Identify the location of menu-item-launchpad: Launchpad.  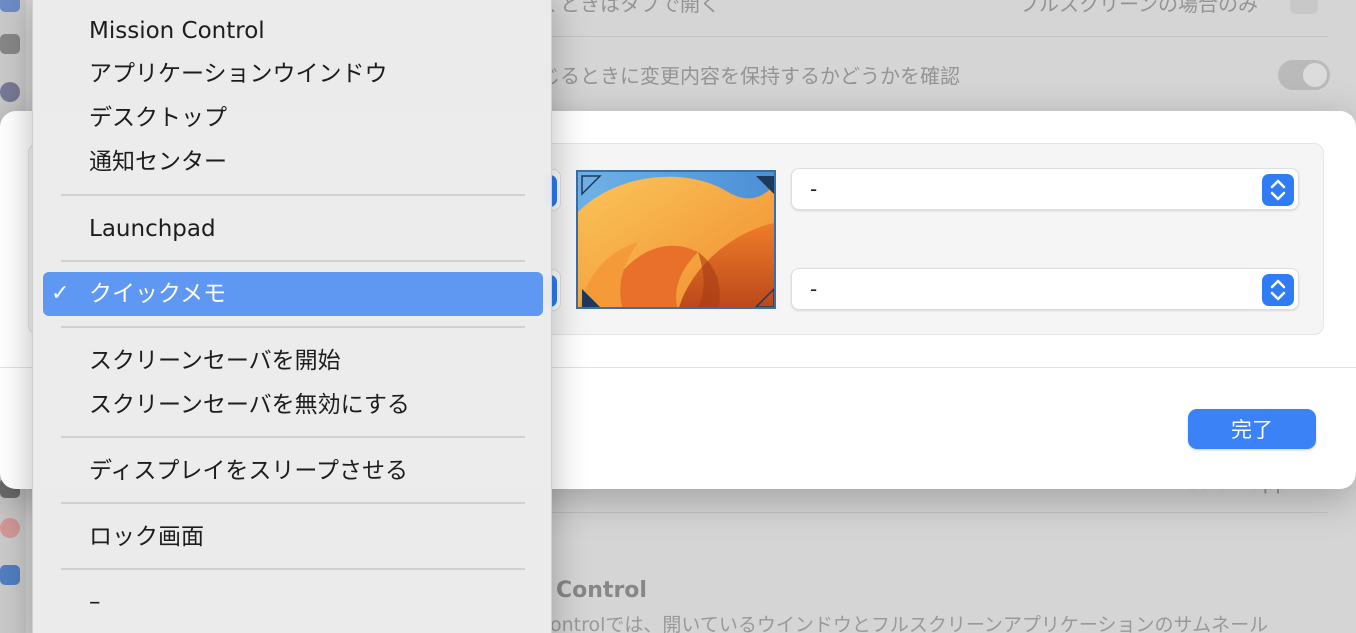
(293, 229).